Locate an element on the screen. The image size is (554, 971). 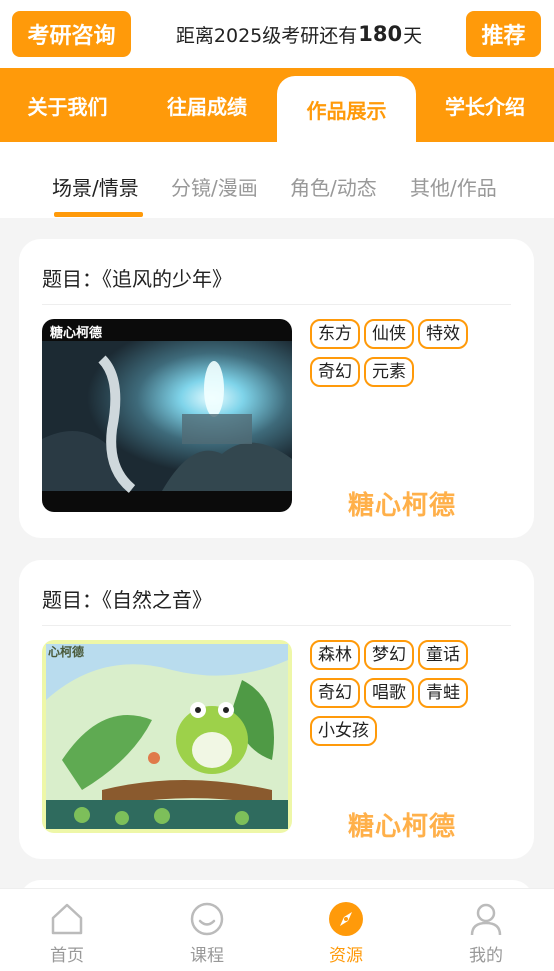
tag: 元素 is located at coordinates (389, 372).